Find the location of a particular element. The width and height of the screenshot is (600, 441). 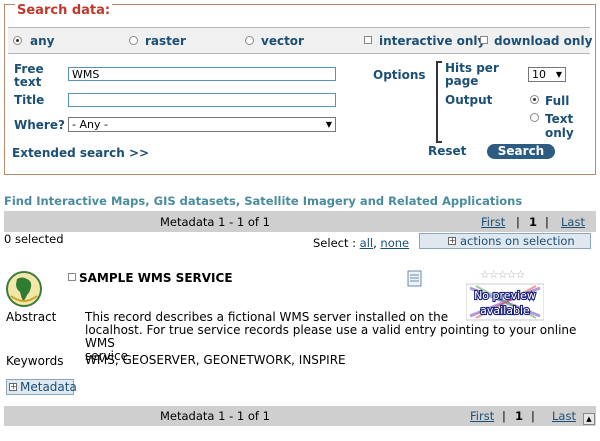

hits-per-page-label: Hits per page is located at coordinates (472, 74).